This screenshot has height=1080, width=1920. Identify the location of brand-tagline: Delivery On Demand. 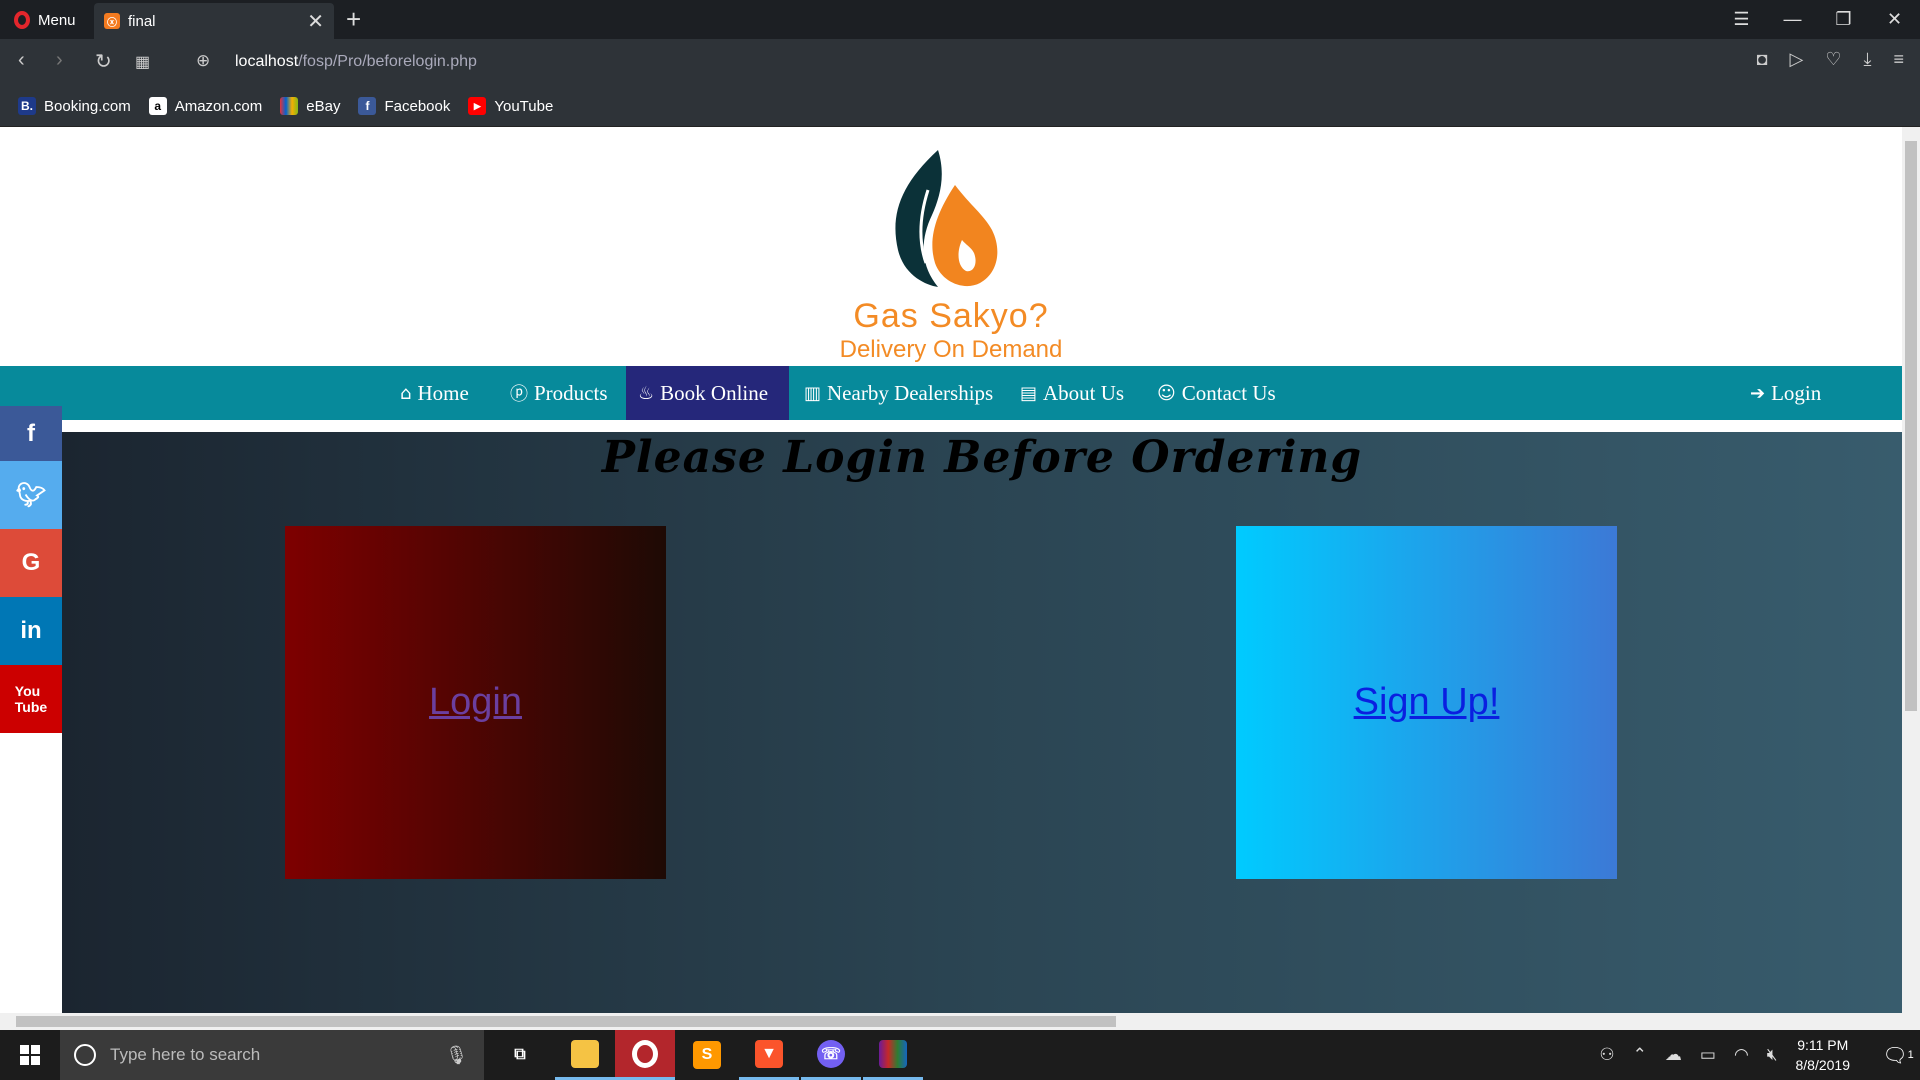
(951, 349).